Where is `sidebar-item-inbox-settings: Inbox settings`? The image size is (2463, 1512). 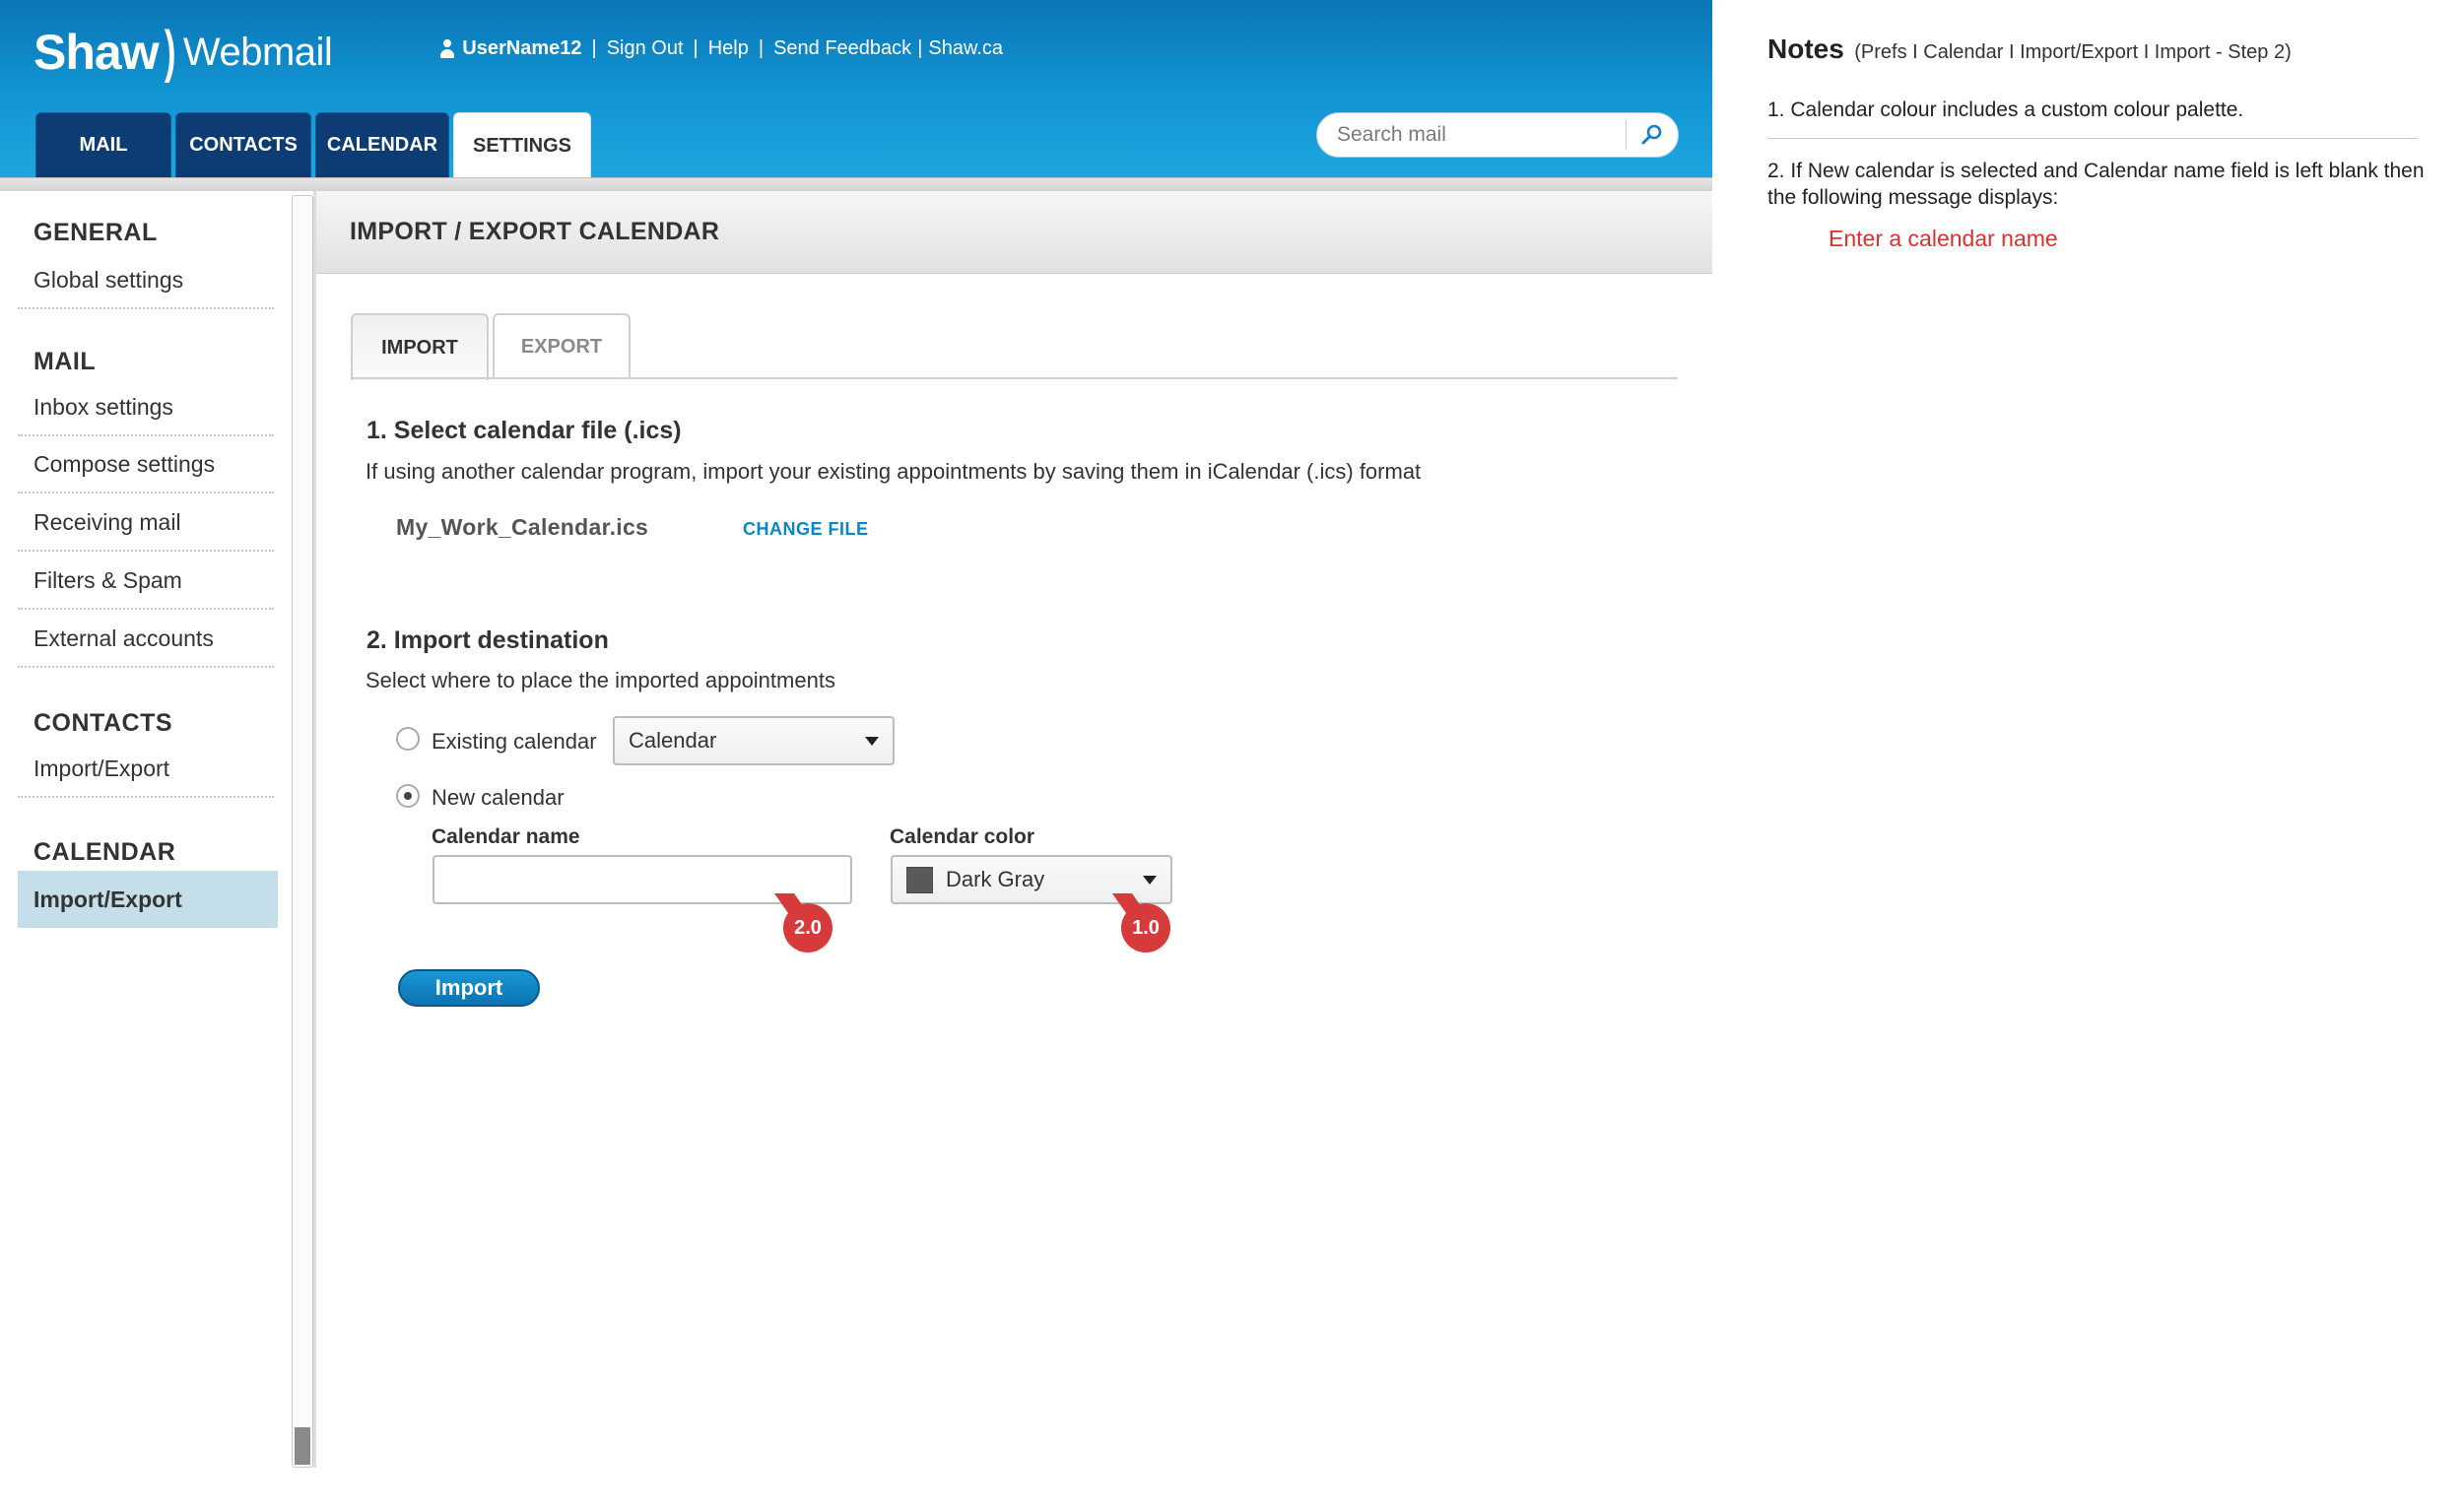 sidebar-item-inbox-settings: Inbox settings is located at coordinates (146, 407).